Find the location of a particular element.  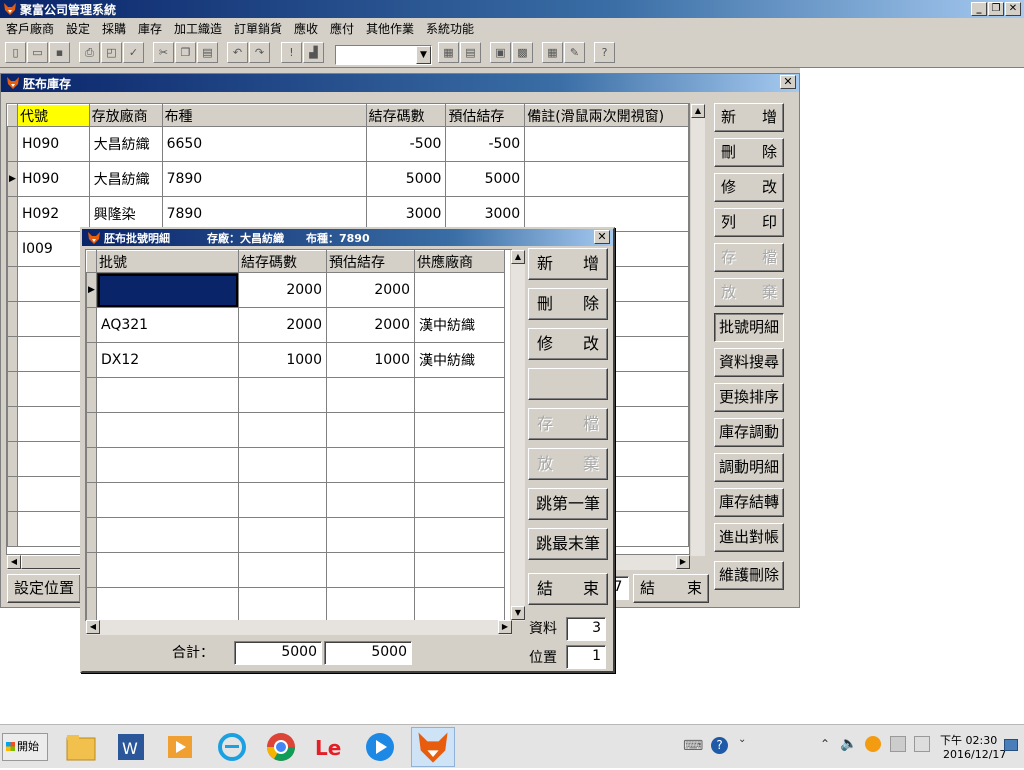

stock-vertical-scrollbar: ▲ is located at coordinates (697, 330).